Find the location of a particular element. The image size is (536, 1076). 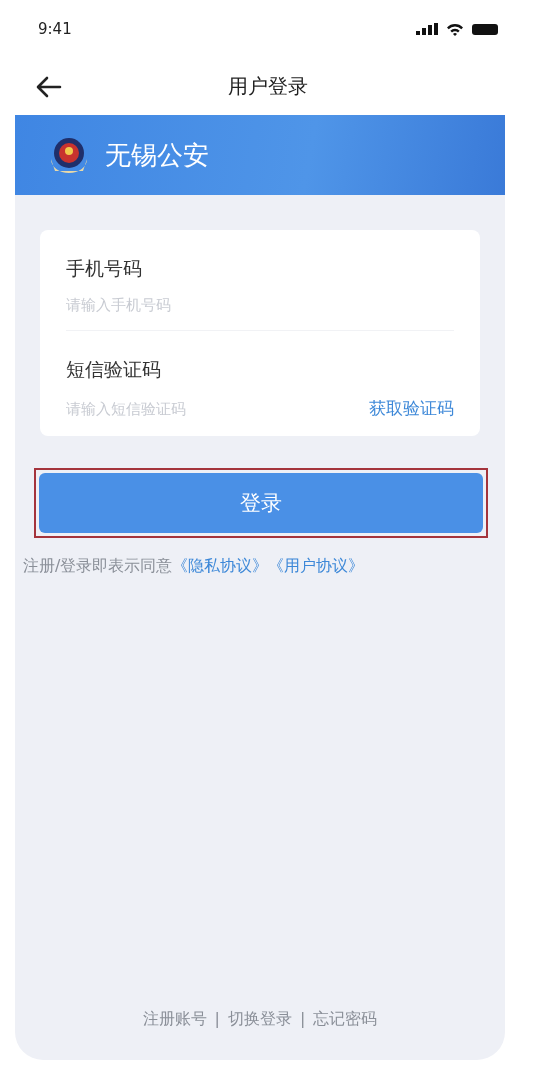

brand-title: 无锡公安 is located at coordinates (157, 155).